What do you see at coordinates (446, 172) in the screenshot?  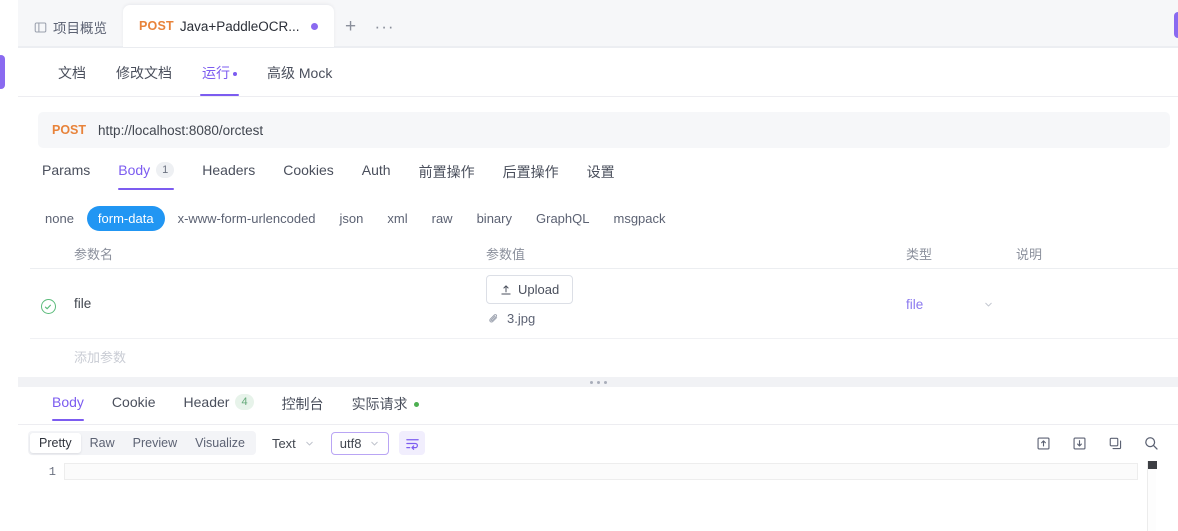 I see `request-tab-label: 前置操作` at bounding box center [446, 172].